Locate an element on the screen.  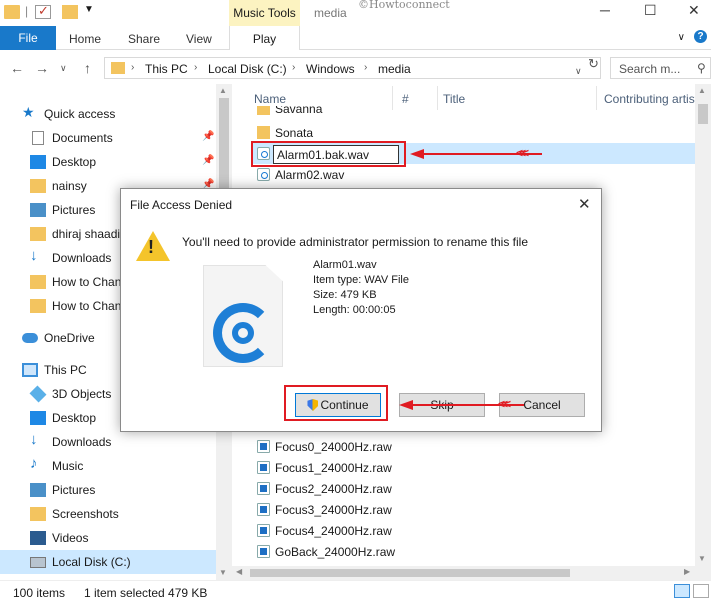
close-button: ✕ is located at coordinates (694, 10).